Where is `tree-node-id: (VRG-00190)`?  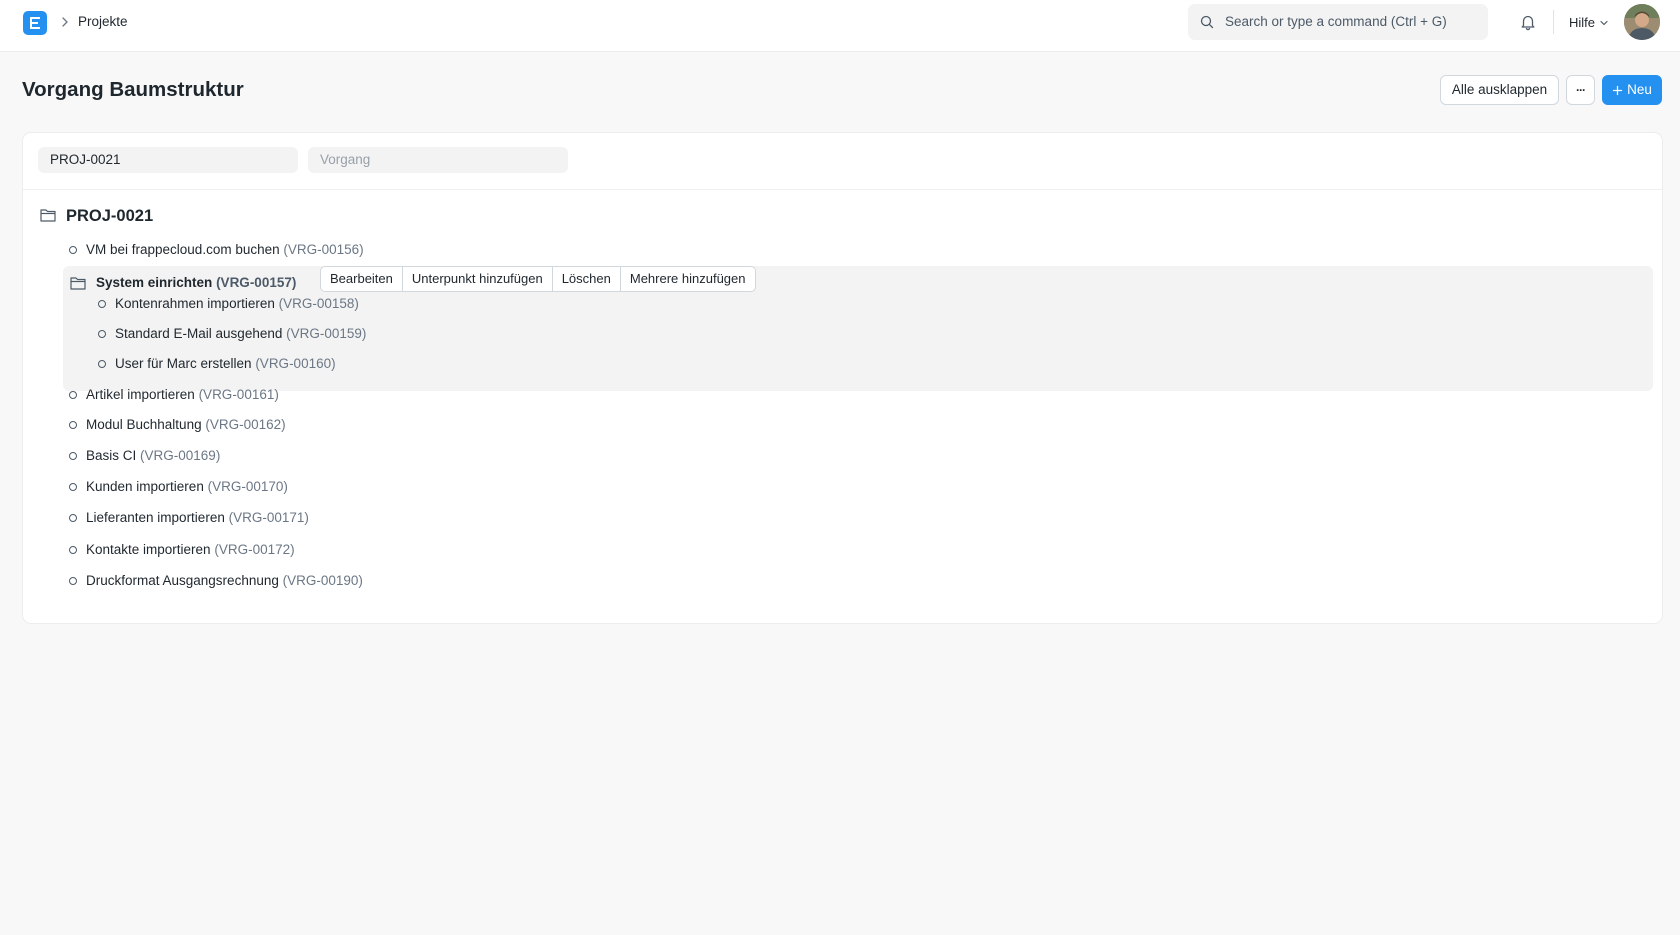
tree-node-id: (VRG-00190) is located at coordinates (322, 580).